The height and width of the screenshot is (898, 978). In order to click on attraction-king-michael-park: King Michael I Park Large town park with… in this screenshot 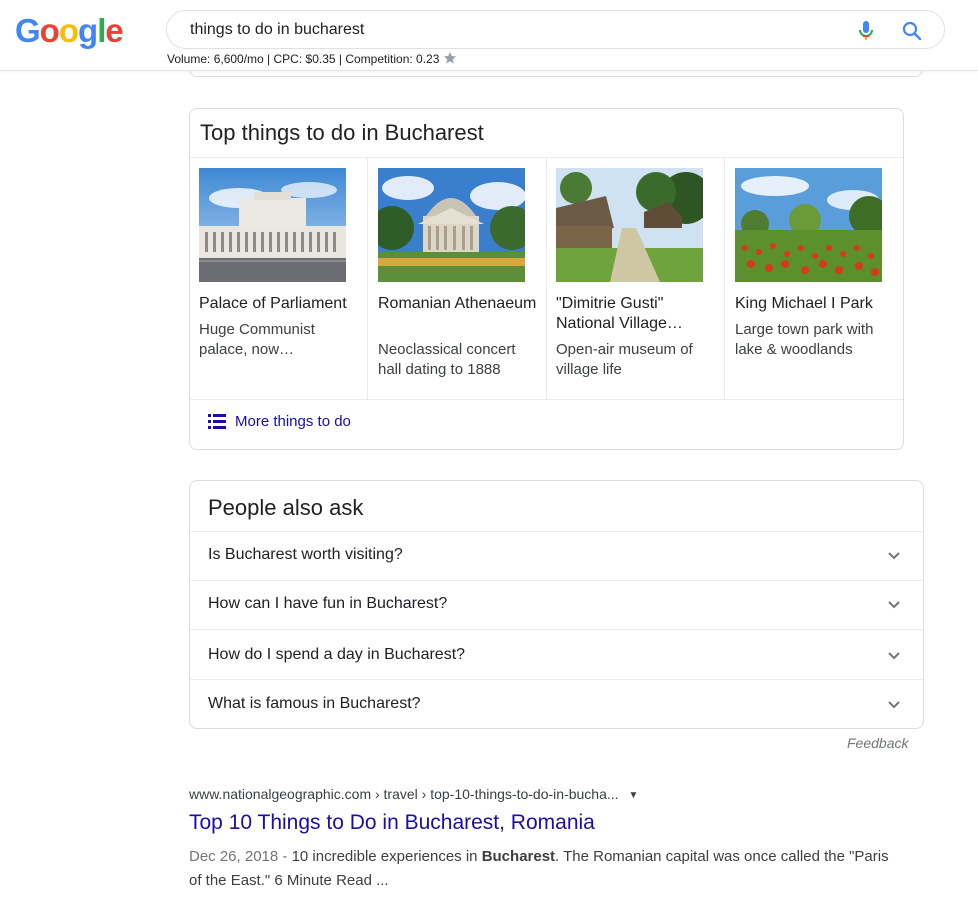, I will do `click(814, 278)`.